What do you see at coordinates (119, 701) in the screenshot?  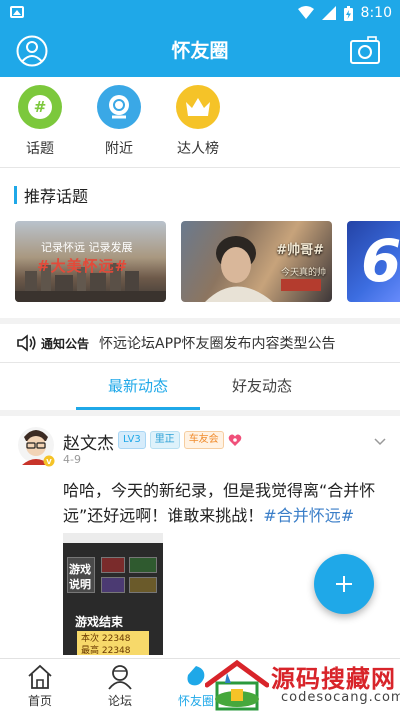 I see `nav-label: 论坛` at bounding box center [119, 701].